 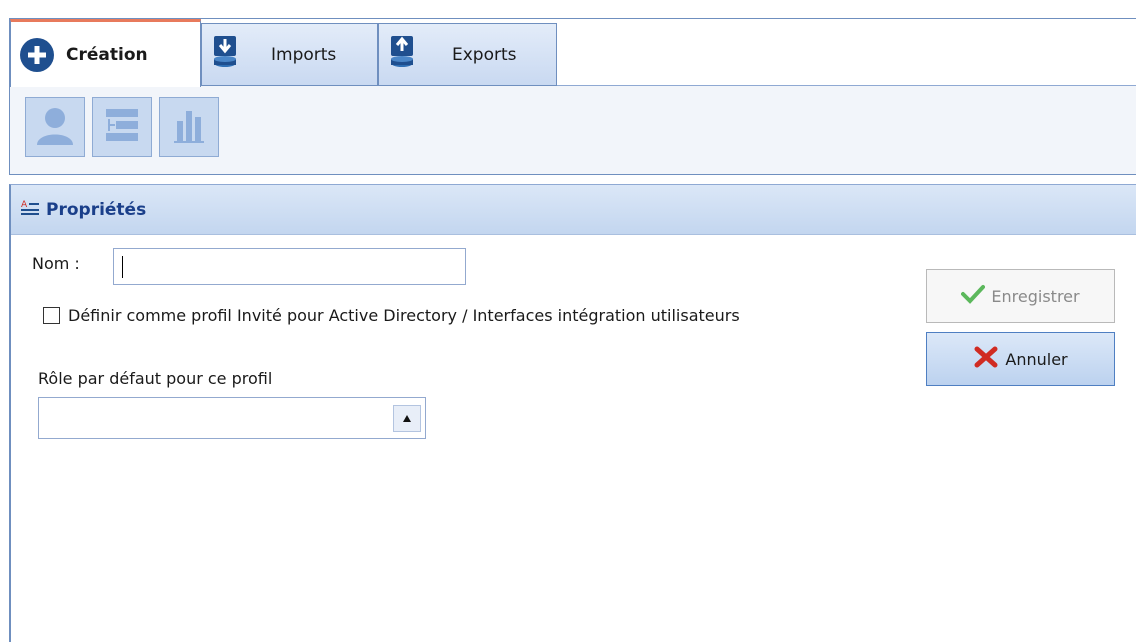 I want to click on plus-circle-icon, so click(x=37, y=54).